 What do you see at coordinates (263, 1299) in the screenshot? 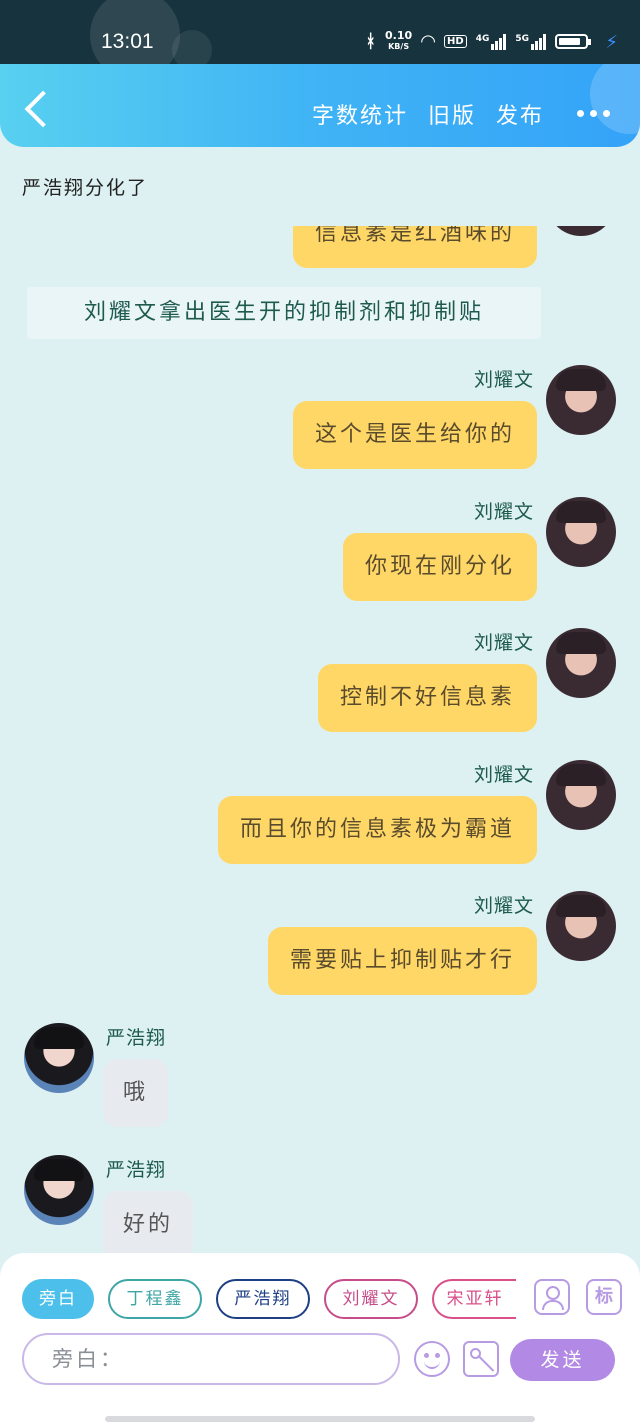
I see `role-chip: 严浩翔` at bounding box center [263, 1299].